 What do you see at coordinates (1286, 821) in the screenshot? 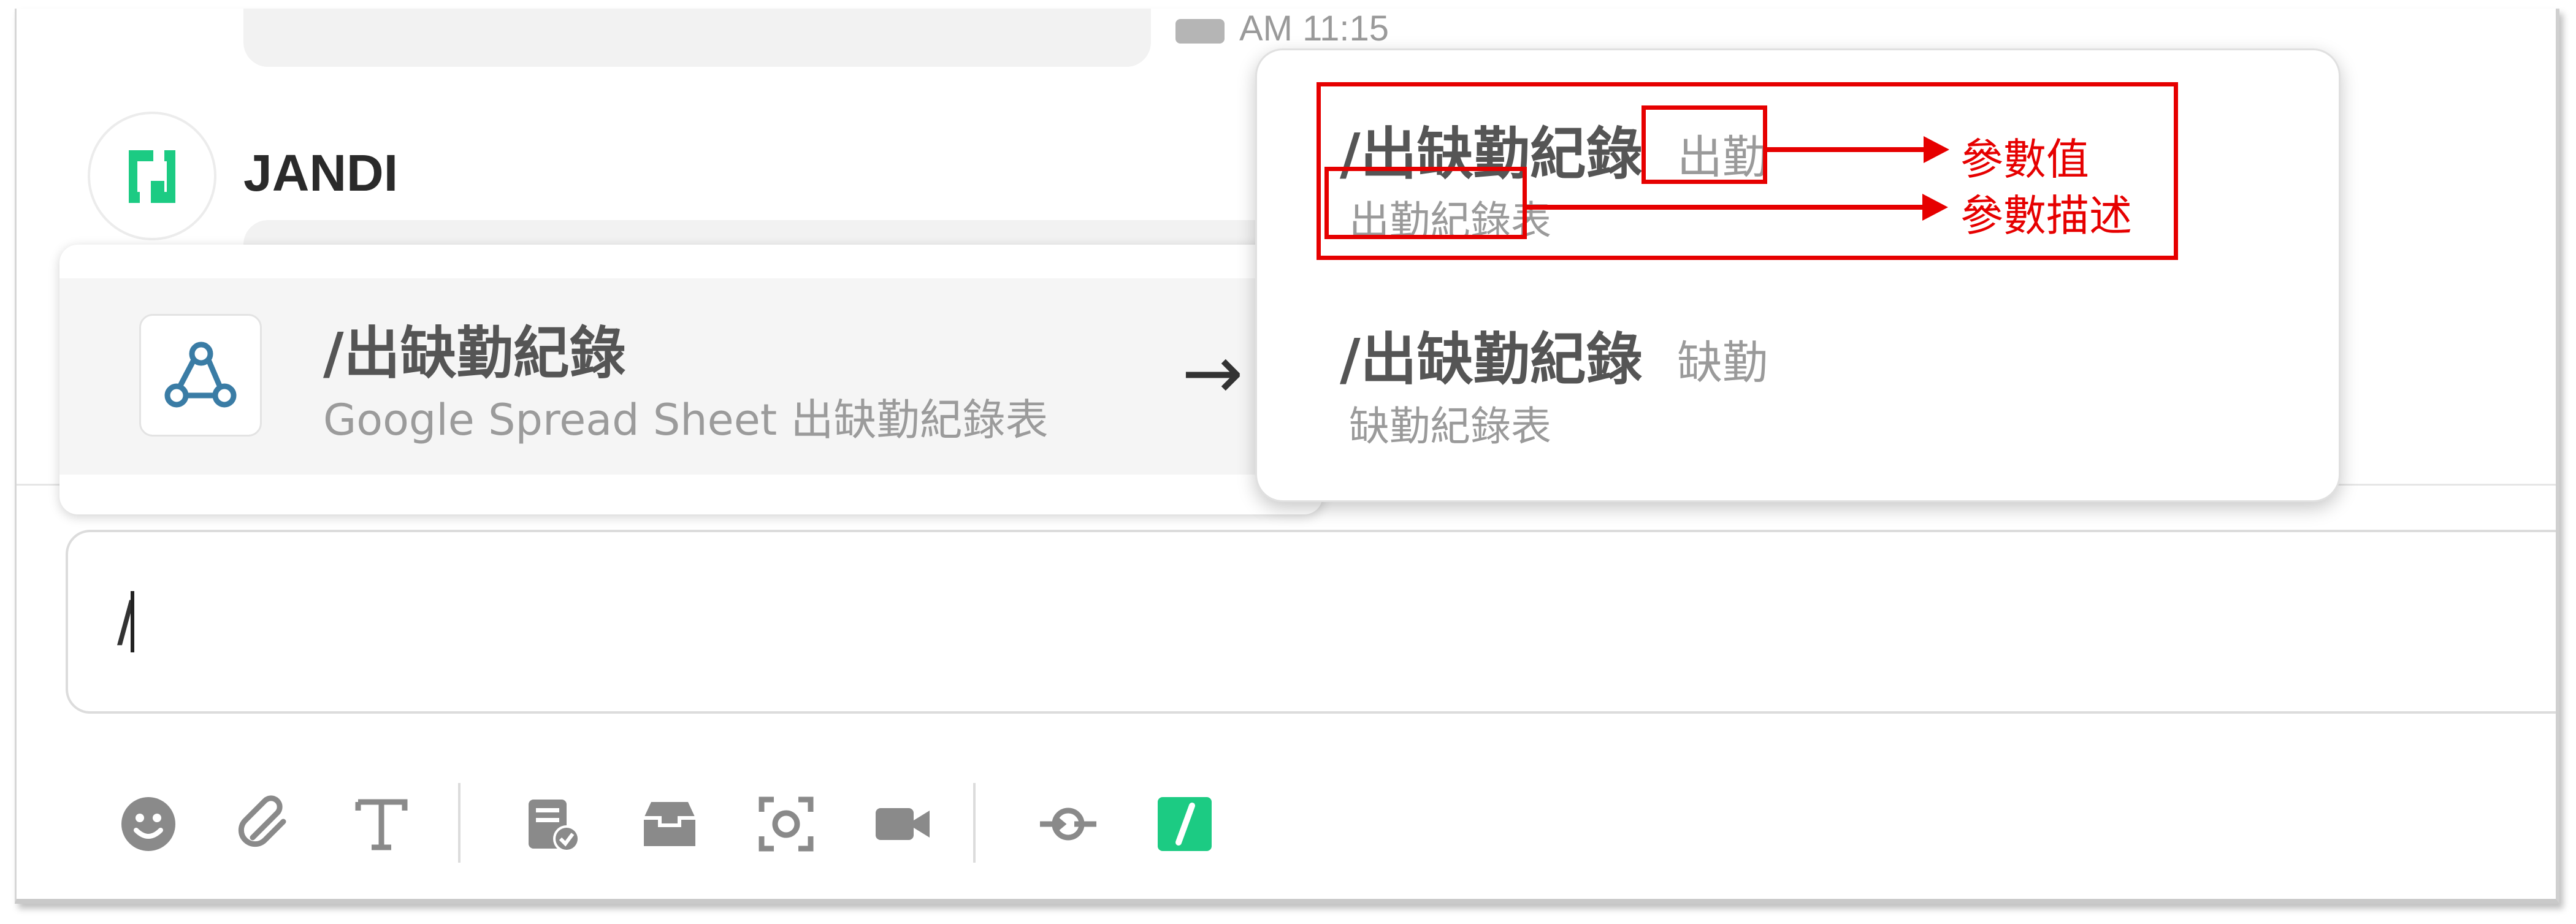
I see `composer-toolbar` at bounding box center [1286, 821].